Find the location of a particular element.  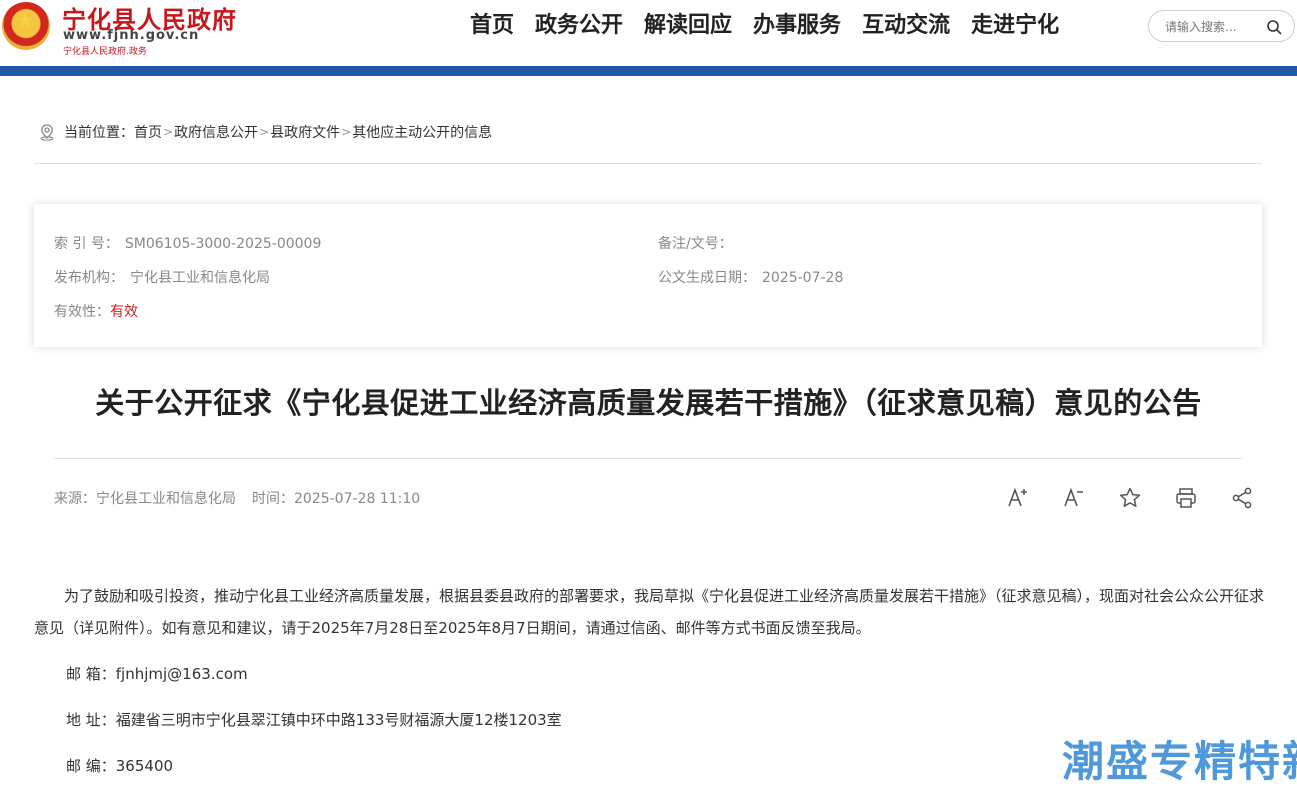

info-index-label: 索 引 号： is located at coordinates (86, 244).